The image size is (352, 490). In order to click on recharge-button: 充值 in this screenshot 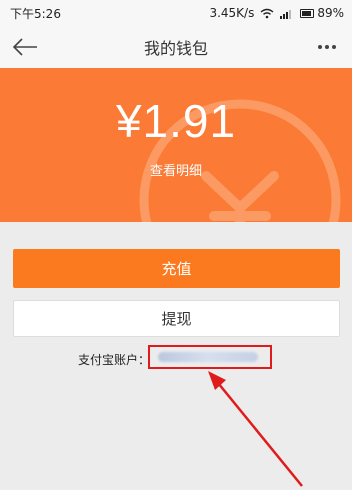, I will do `click(176, 268)`.